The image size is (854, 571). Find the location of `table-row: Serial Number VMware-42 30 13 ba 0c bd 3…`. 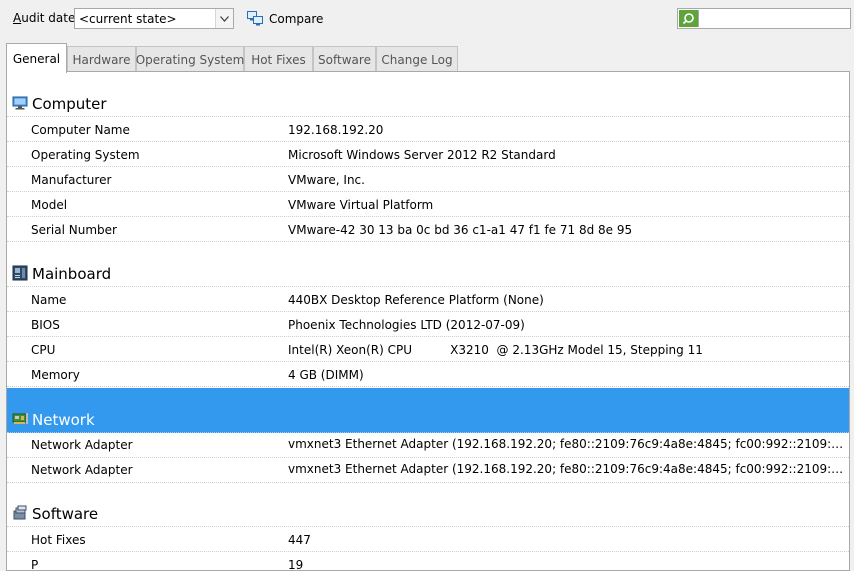

table-row: Serial Number VMware-42 30 13 ba 0c bd 3… is located at coordinates (428, 229).